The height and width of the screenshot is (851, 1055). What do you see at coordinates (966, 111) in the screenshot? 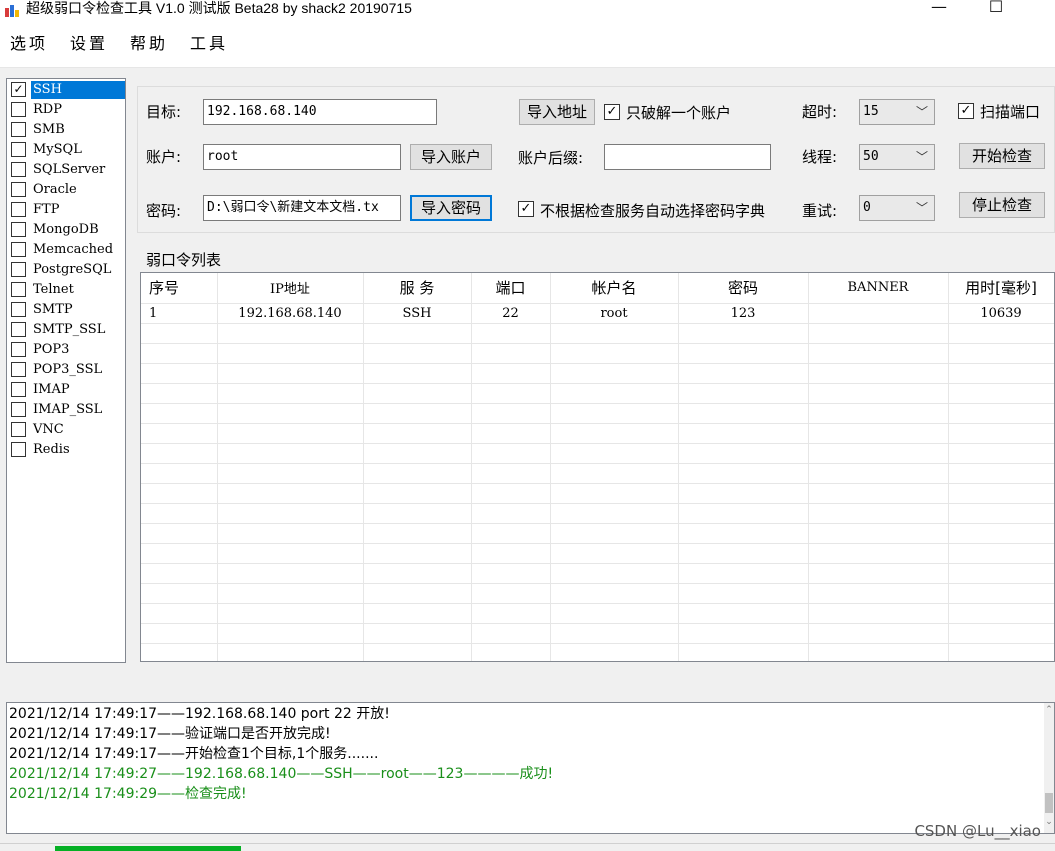
I see `scan-port-checkbox: ✓` at bounding box center [966, 111].